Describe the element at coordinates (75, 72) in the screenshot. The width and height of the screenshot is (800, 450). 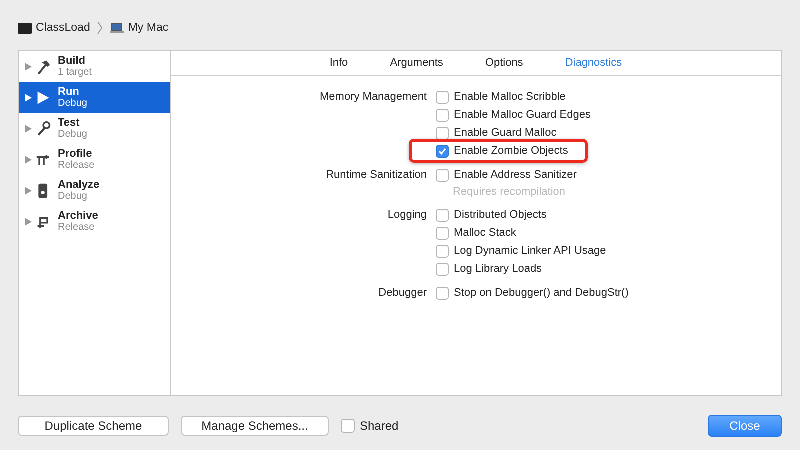
I see `item-subtitle: 1 target` at that location.